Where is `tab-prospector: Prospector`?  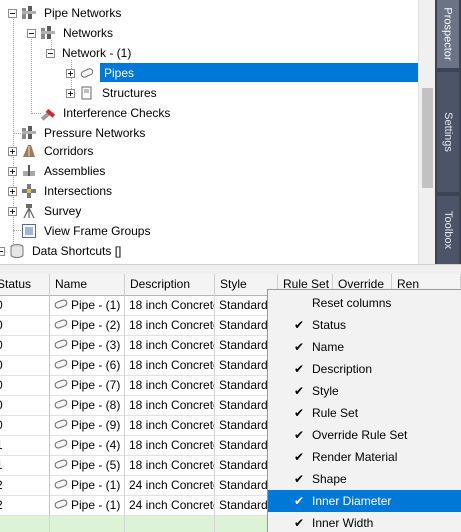 tab-prospector: Prospector is located at coordinates (448, 34).